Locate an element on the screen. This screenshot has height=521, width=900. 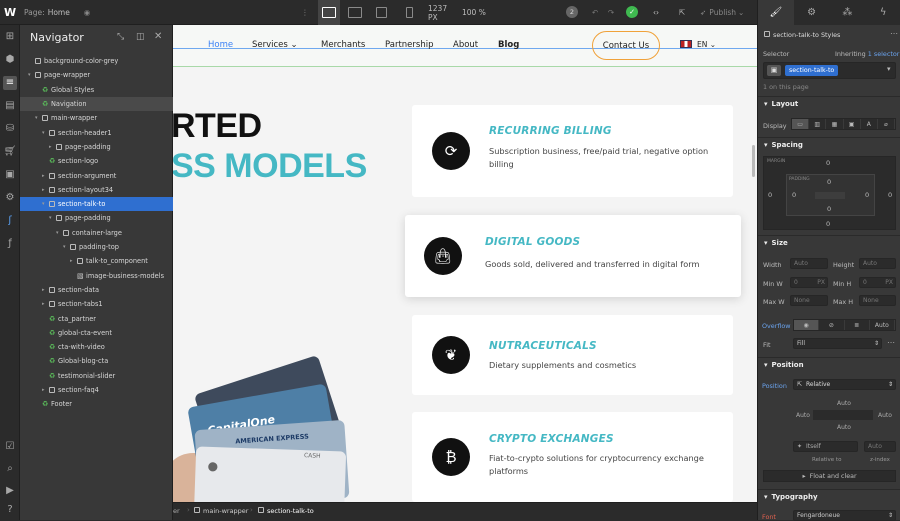
more-dots-icon: ⋮ is located at coordinates (305, 12).